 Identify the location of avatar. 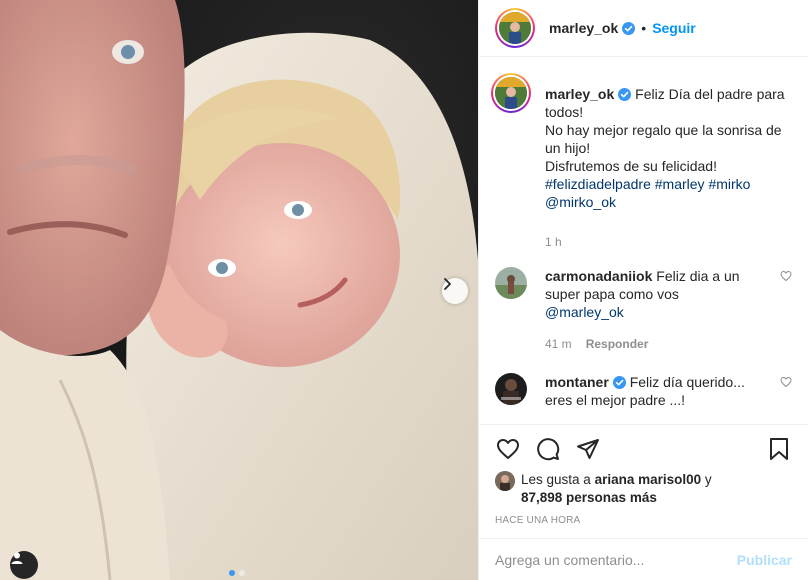
(515, 28).